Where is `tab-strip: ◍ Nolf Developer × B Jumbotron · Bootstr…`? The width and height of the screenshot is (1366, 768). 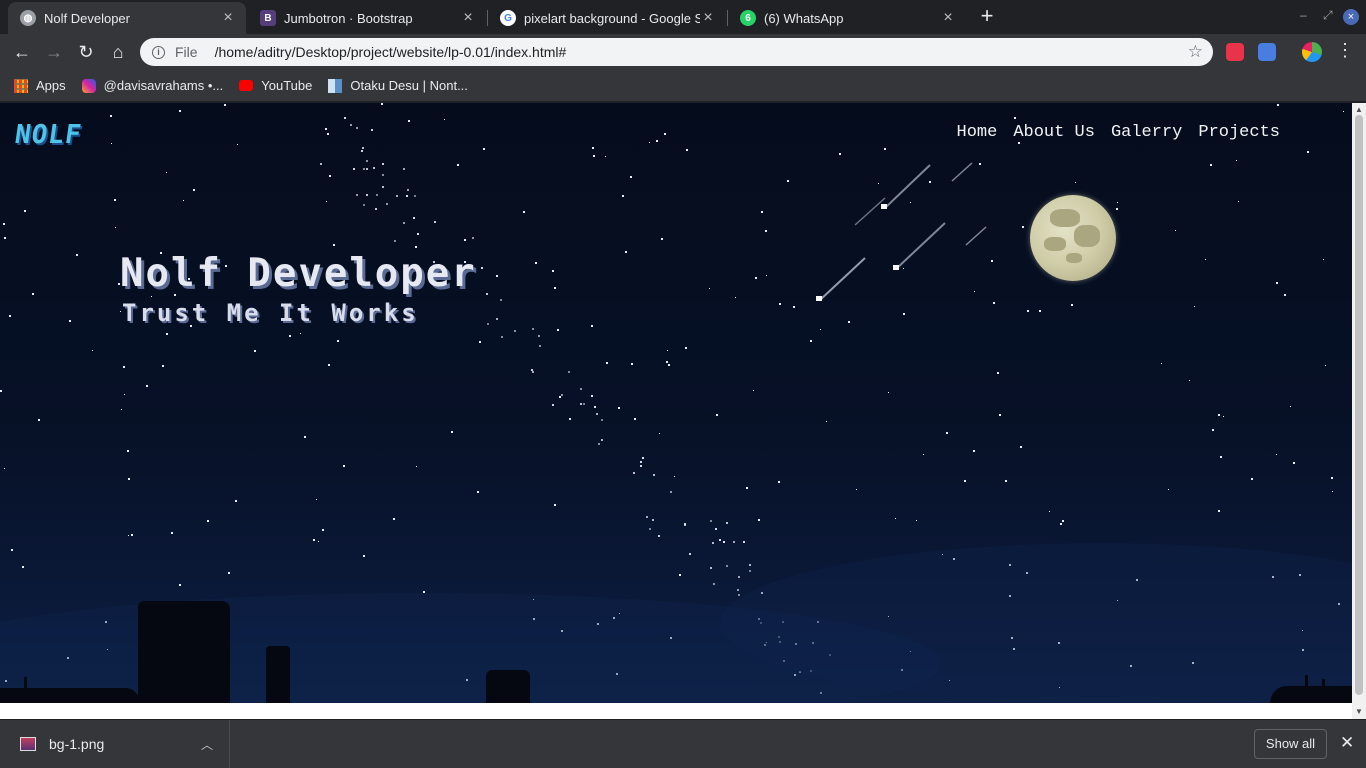 tab-strip: ◍ Nolf Developer × B Jumbotron · Bootstr… is located at coordinates (683, 17).